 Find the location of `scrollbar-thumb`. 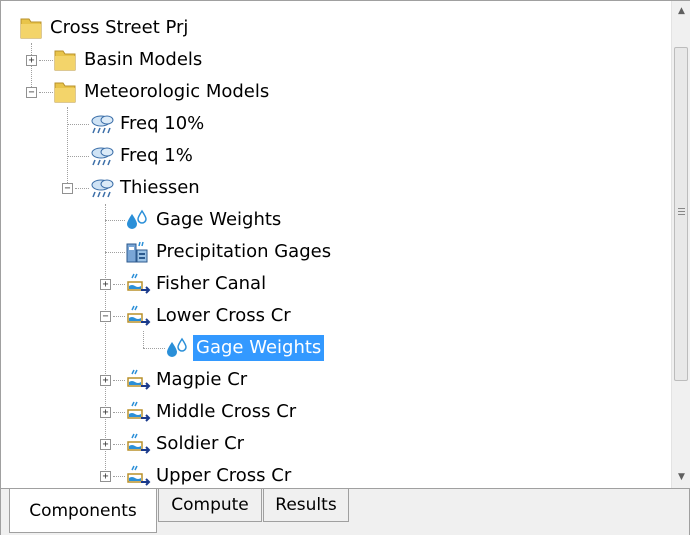

scrollbar-thumb is located at coordinates (681, 214).